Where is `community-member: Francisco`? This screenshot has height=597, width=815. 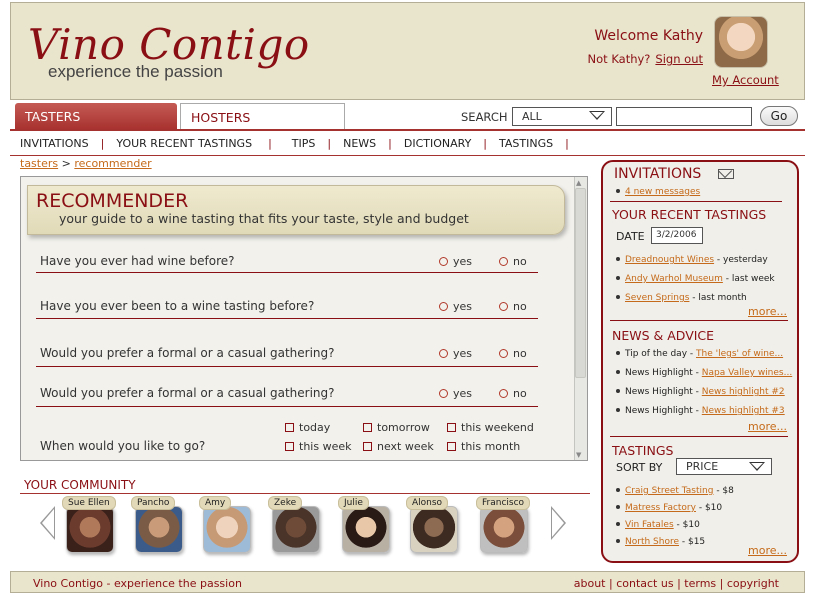
community-member: Francisco is located at coordinates (503, 526).